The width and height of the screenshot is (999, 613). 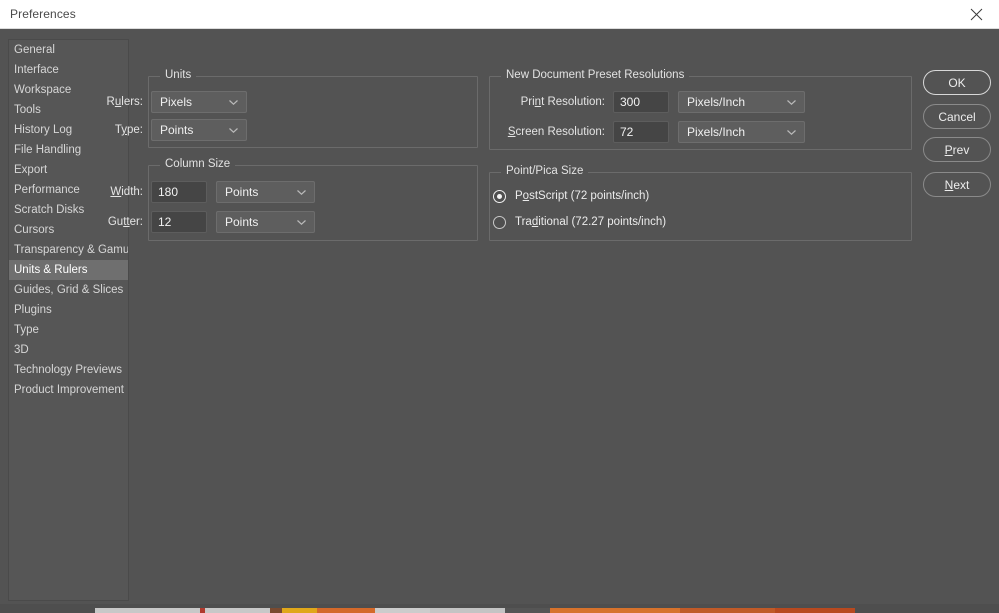 I want to click on sidebar-item-label: Guides, Grid & Slices, so click(x=69, y=290).